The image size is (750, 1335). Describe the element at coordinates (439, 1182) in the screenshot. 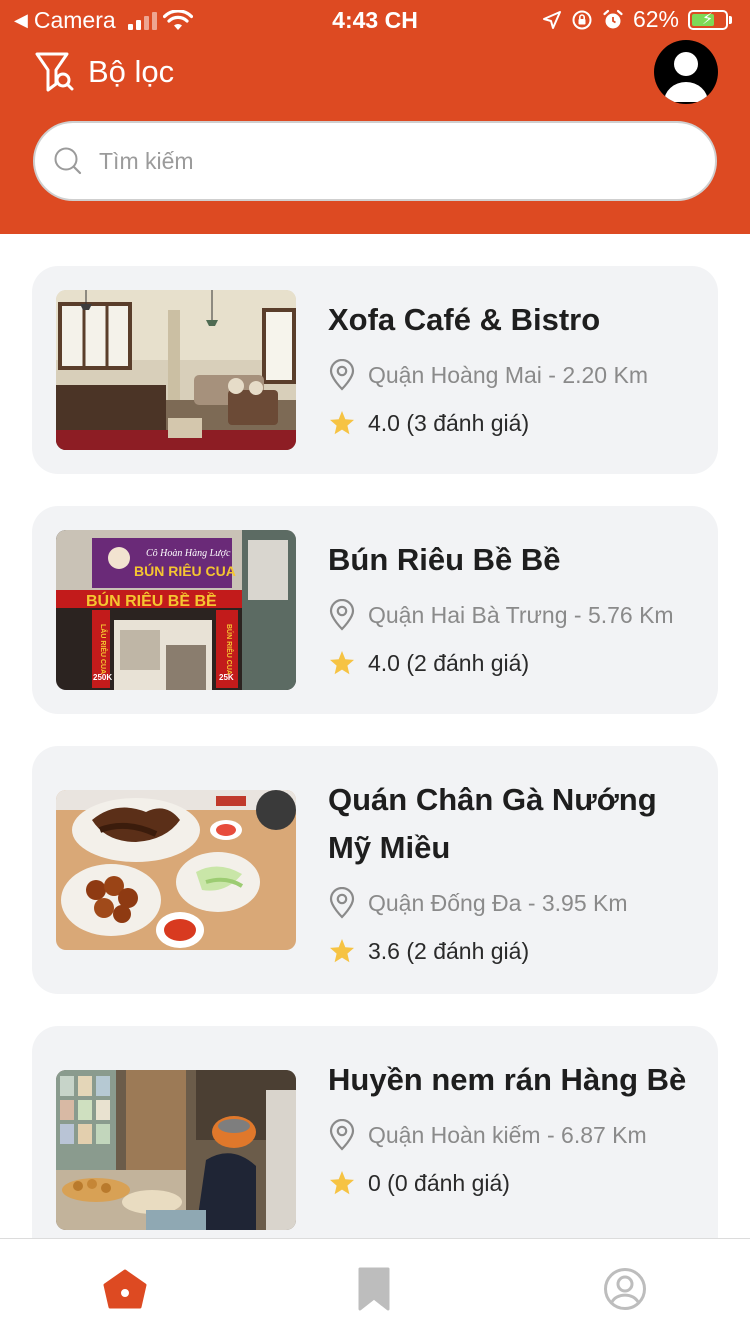

I see `restaurant-rating-text: 0 (0 đánh giá)` at that location.